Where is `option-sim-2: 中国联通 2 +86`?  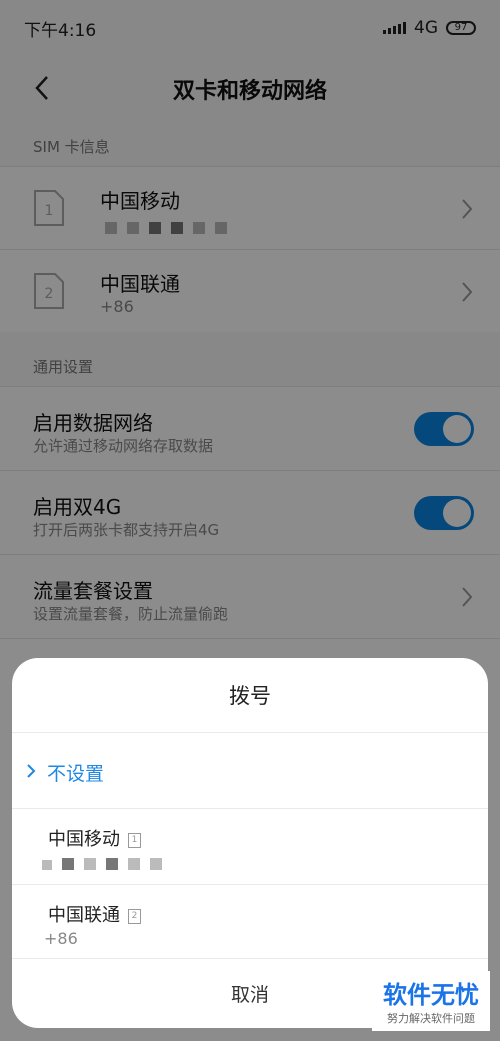 option-sim-2: 中国联通 2 +86 is located at coordinates (250, 922).